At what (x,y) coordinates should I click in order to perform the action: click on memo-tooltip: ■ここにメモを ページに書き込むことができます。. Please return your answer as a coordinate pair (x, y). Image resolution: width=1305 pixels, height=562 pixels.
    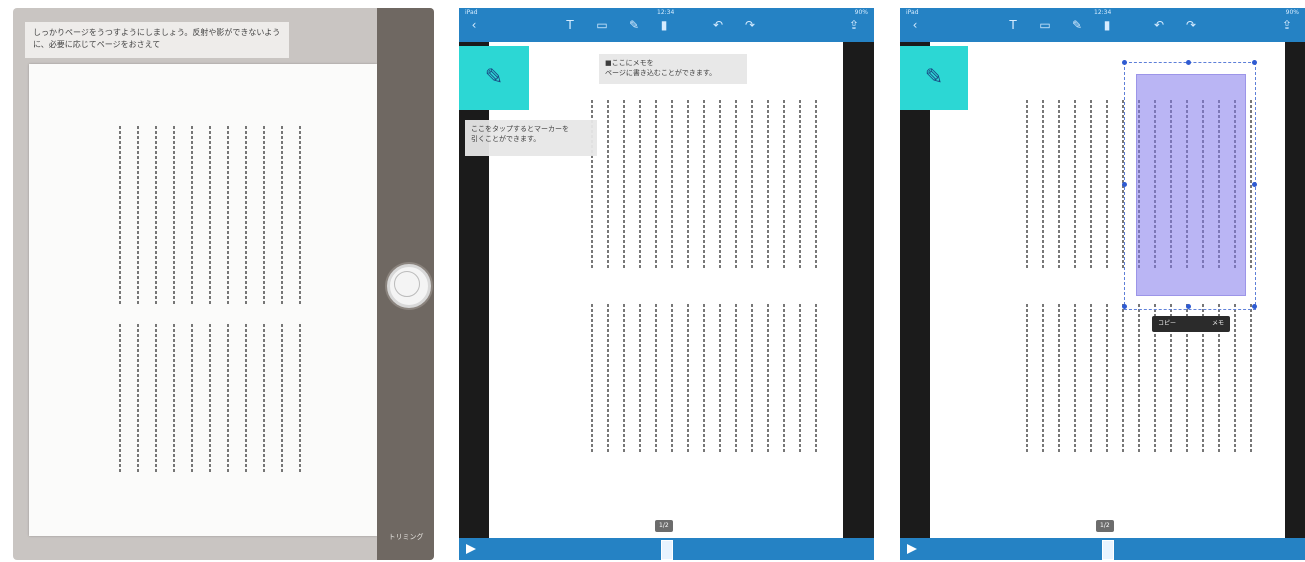
    Looking at the image, I should click on (673, 69).